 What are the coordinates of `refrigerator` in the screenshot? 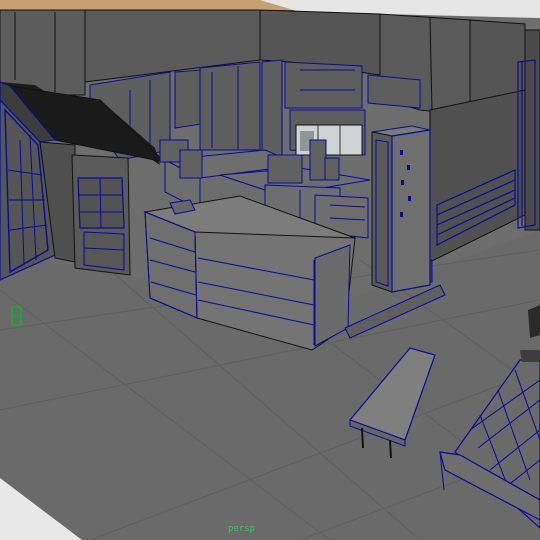 It's located at (401, 209).